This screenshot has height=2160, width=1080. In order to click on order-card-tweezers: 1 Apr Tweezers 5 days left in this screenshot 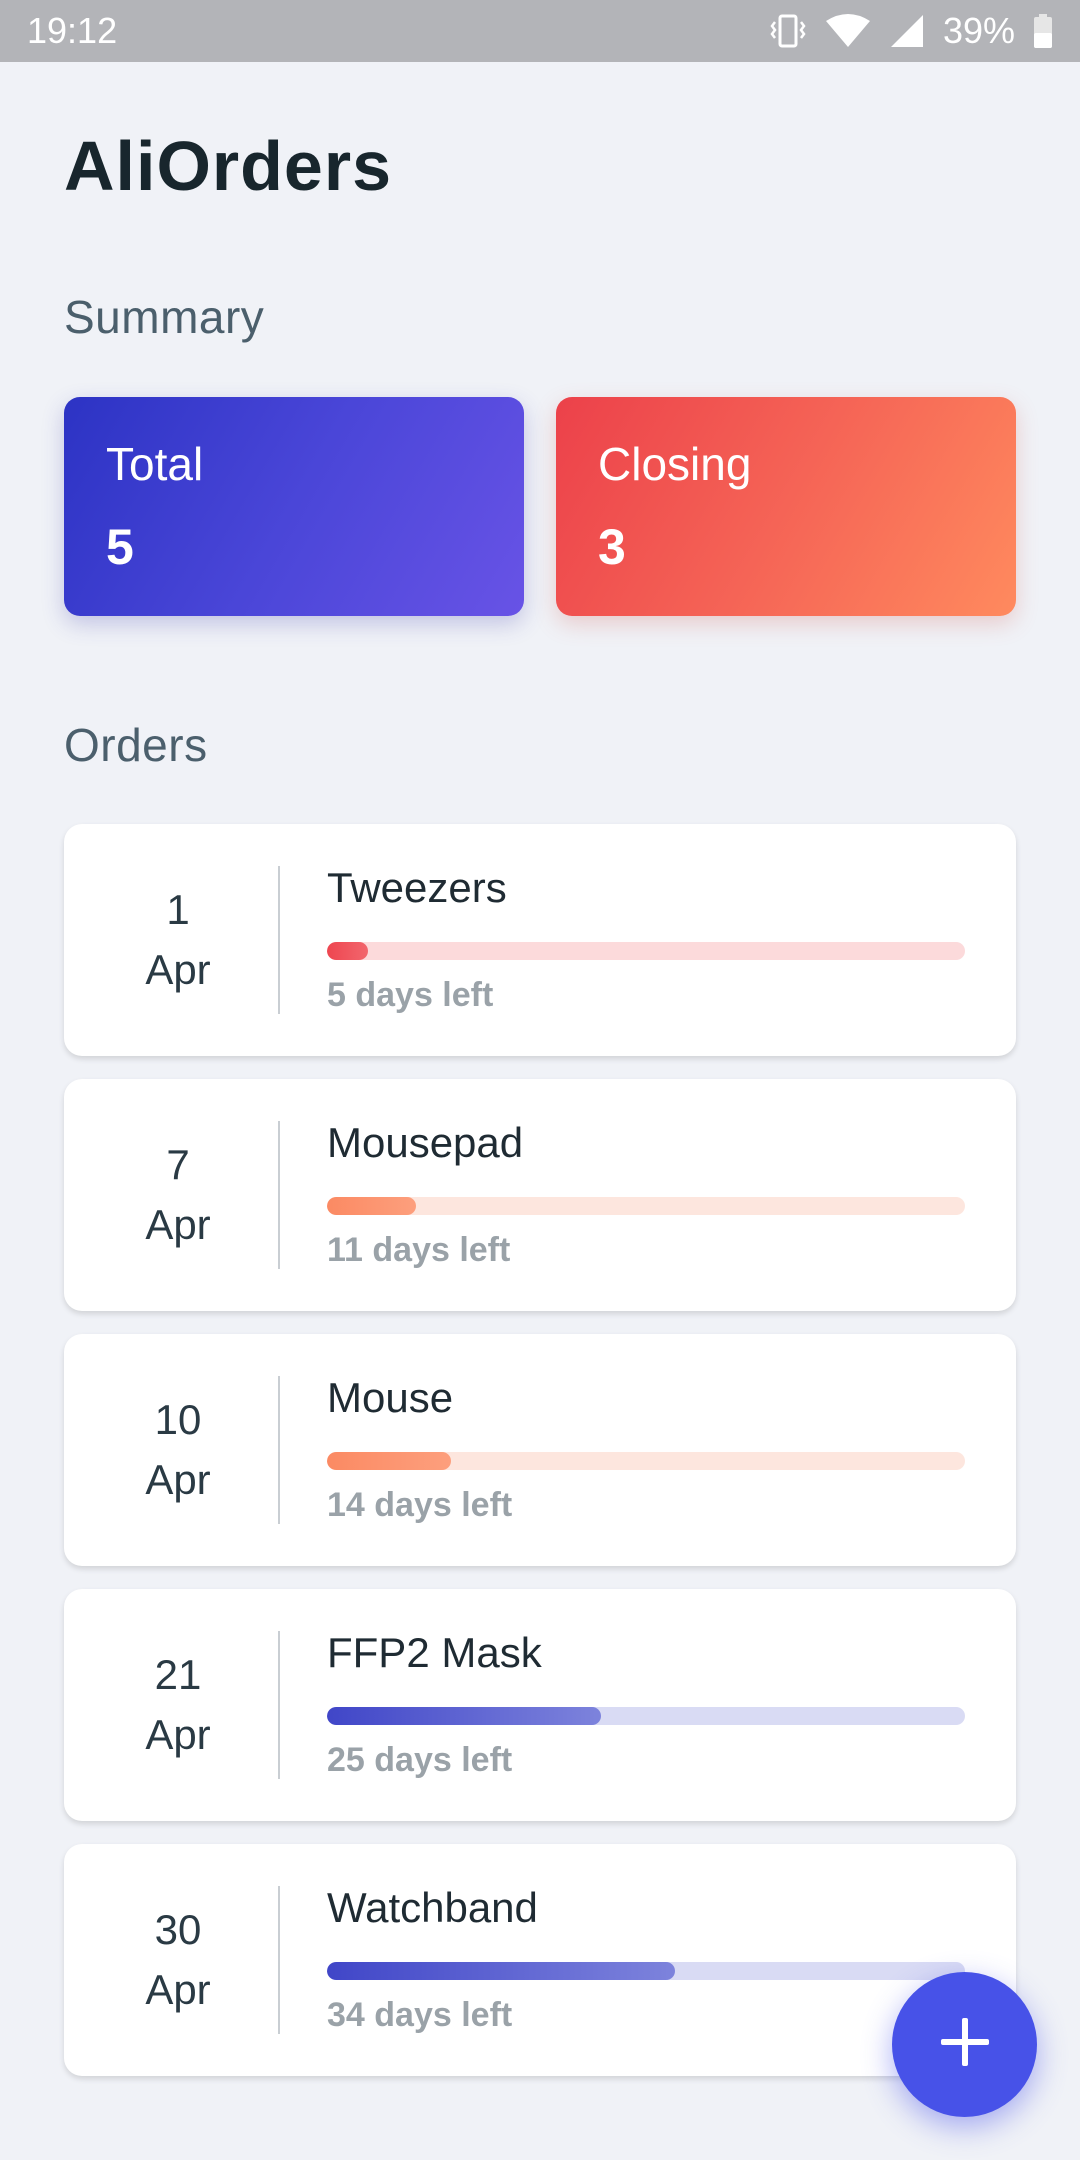, I will do `click(540, 940)`.